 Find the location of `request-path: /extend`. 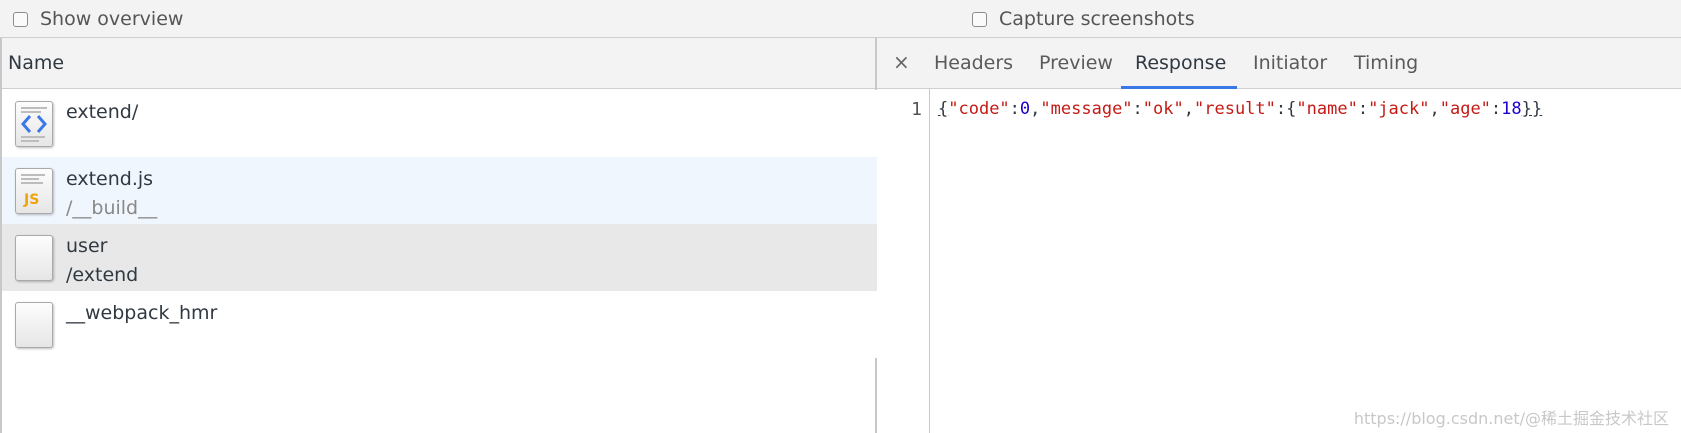

request-path: /extend is located at coordinates (102, 275).